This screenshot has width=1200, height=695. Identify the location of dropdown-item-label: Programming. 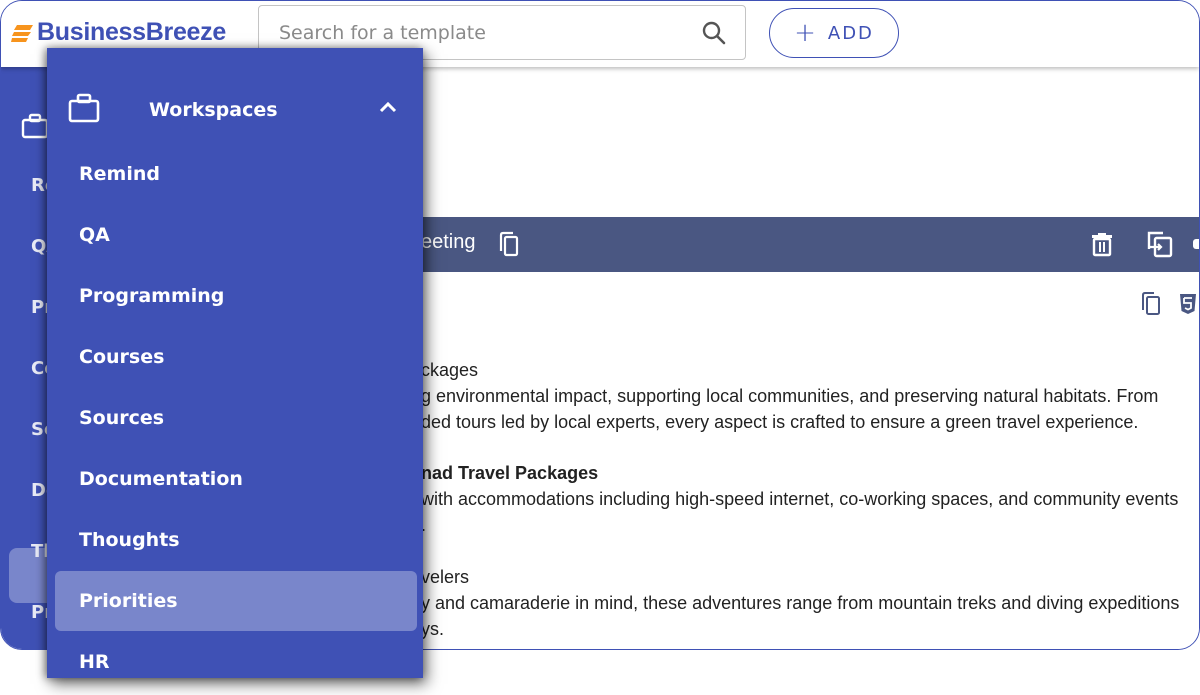
(152, 296).